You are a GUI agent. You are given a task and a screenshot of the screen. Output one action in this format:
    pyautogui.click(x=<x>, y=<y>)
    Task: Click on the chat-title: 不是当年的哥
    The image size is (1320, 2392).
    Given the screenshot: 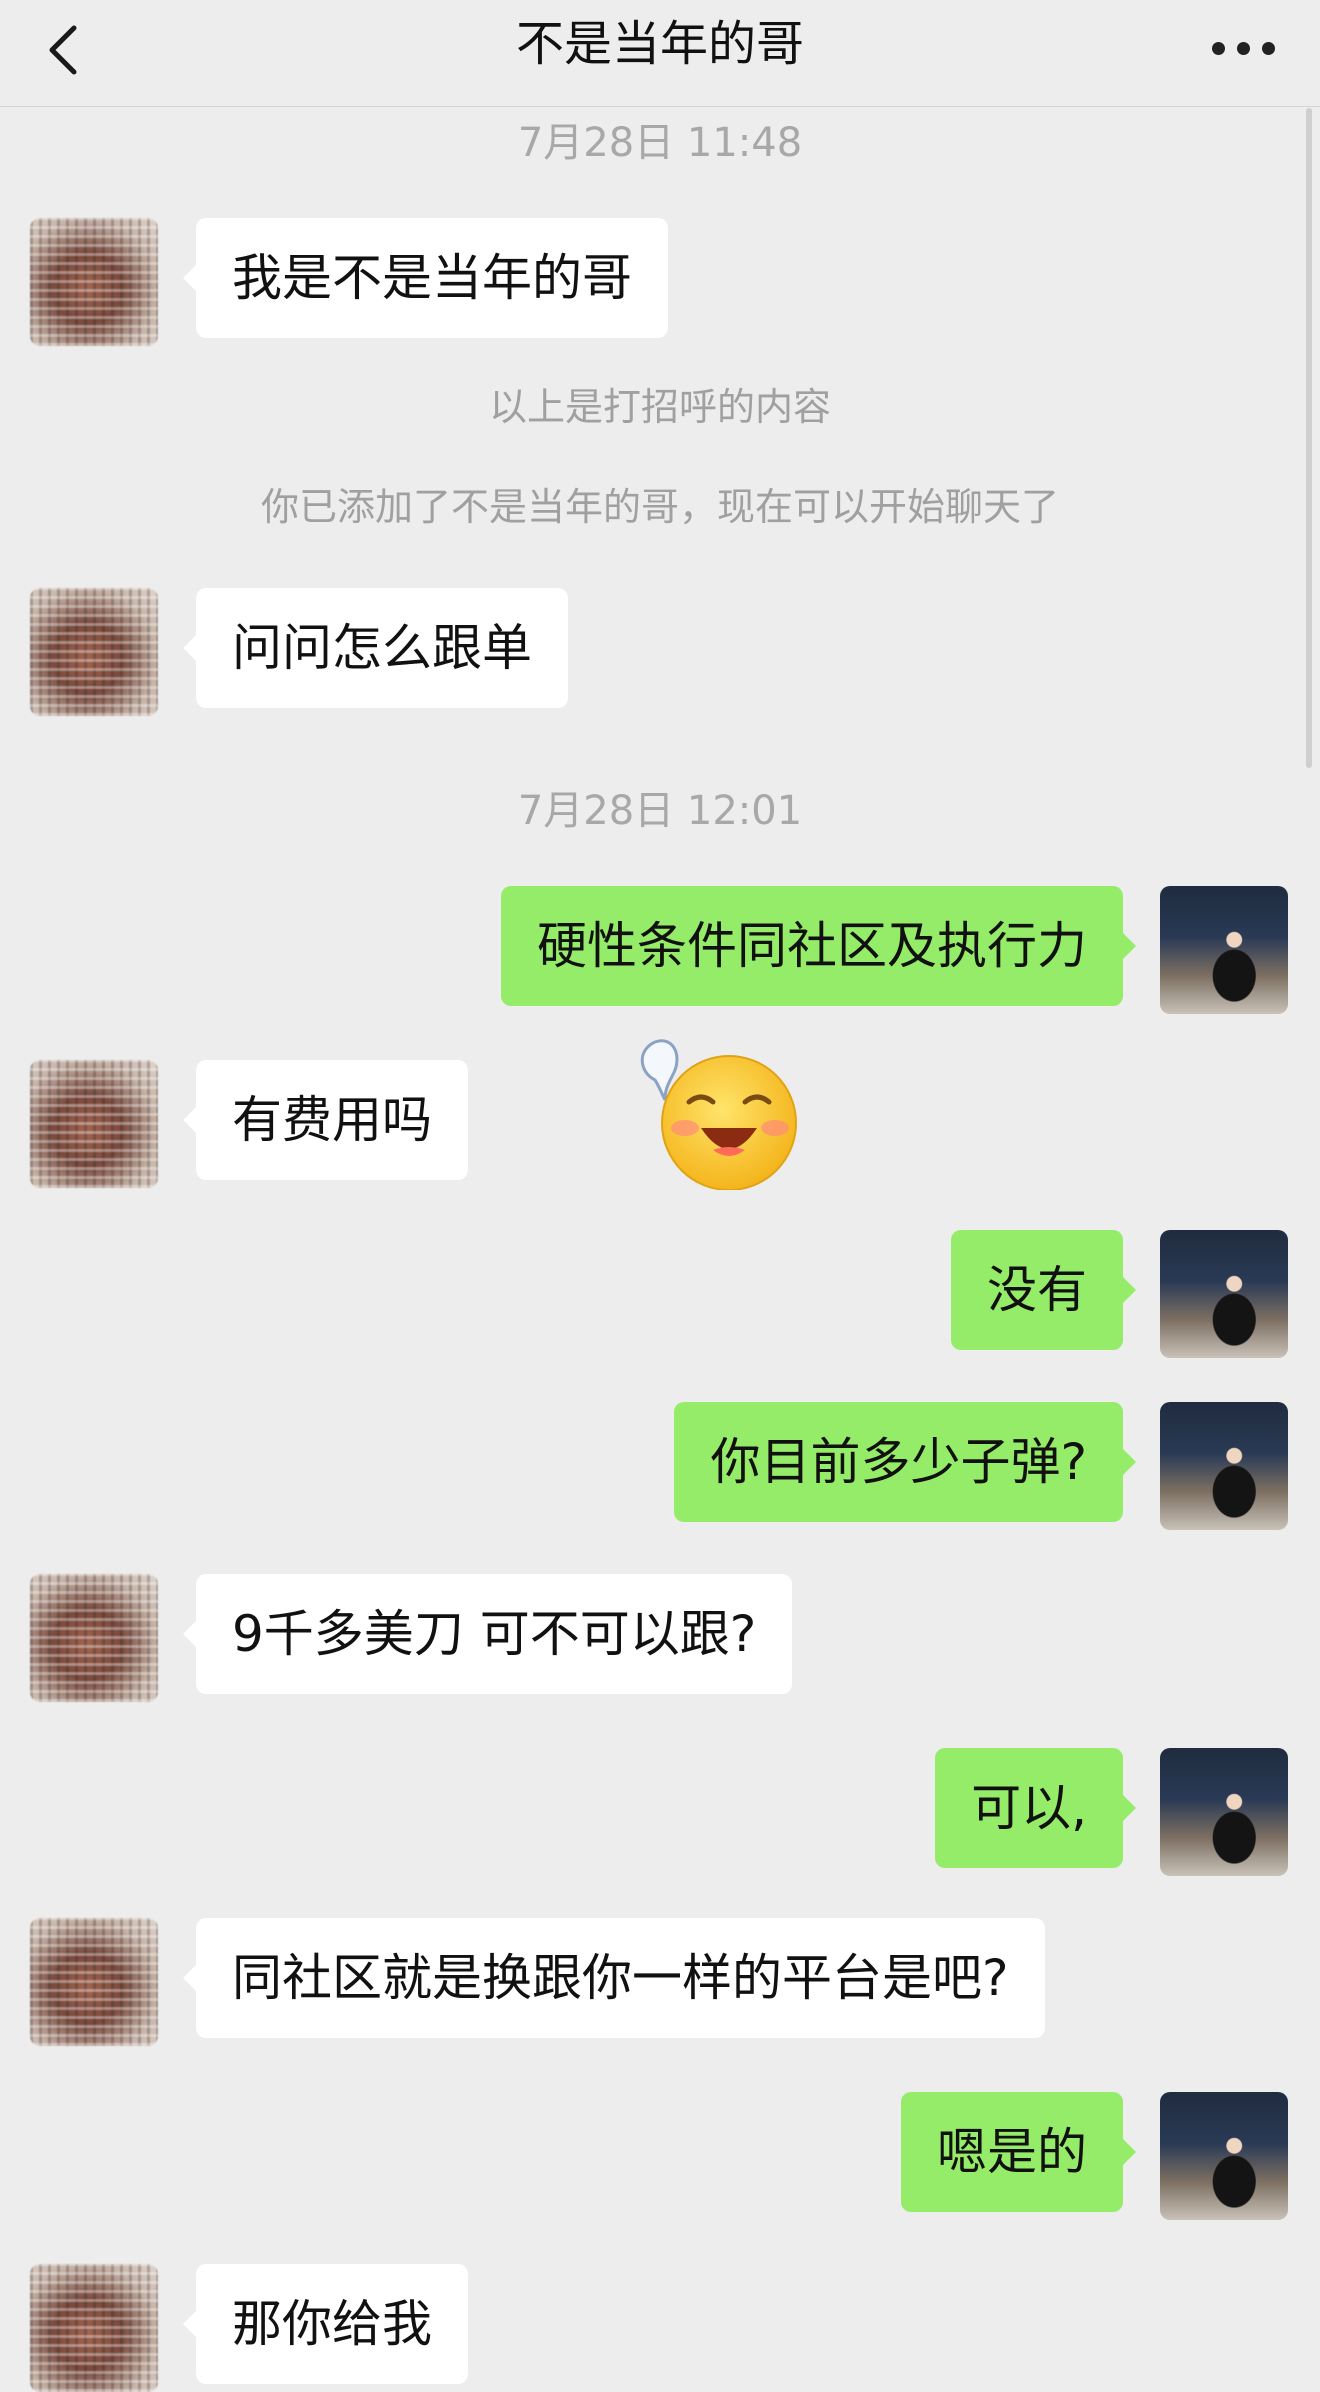 What is the action you would take?
    pyautogui.click(x=659, y=44)
    